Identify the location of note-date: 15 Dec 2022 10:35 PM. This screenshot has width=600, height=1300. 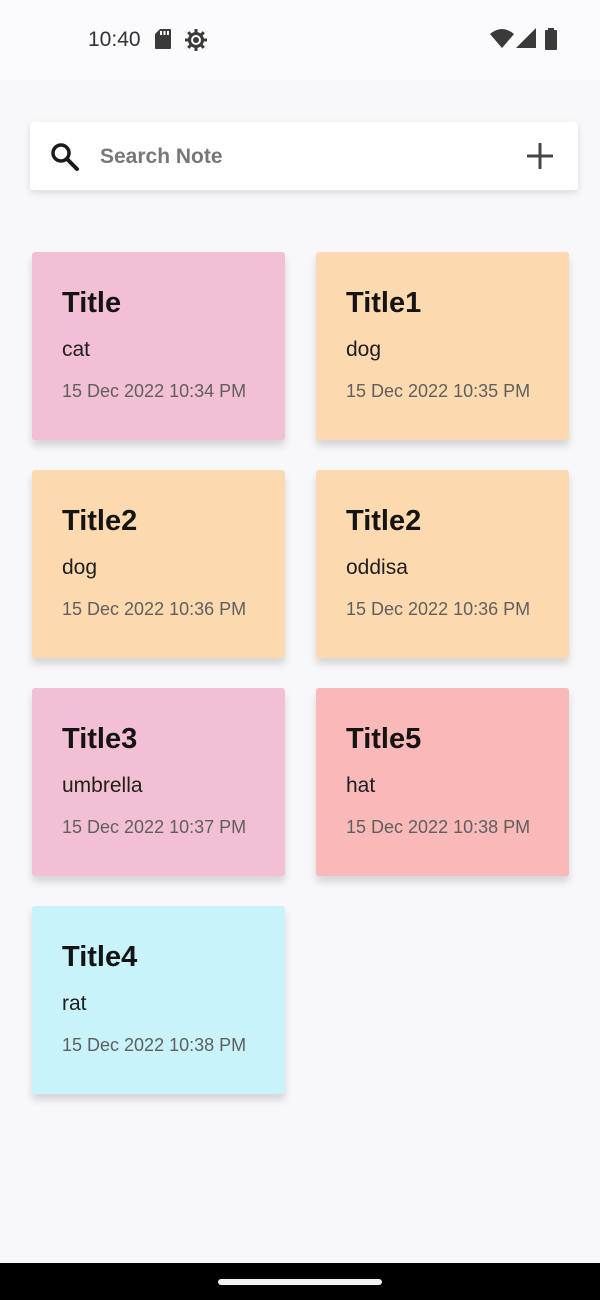
(438, 391).